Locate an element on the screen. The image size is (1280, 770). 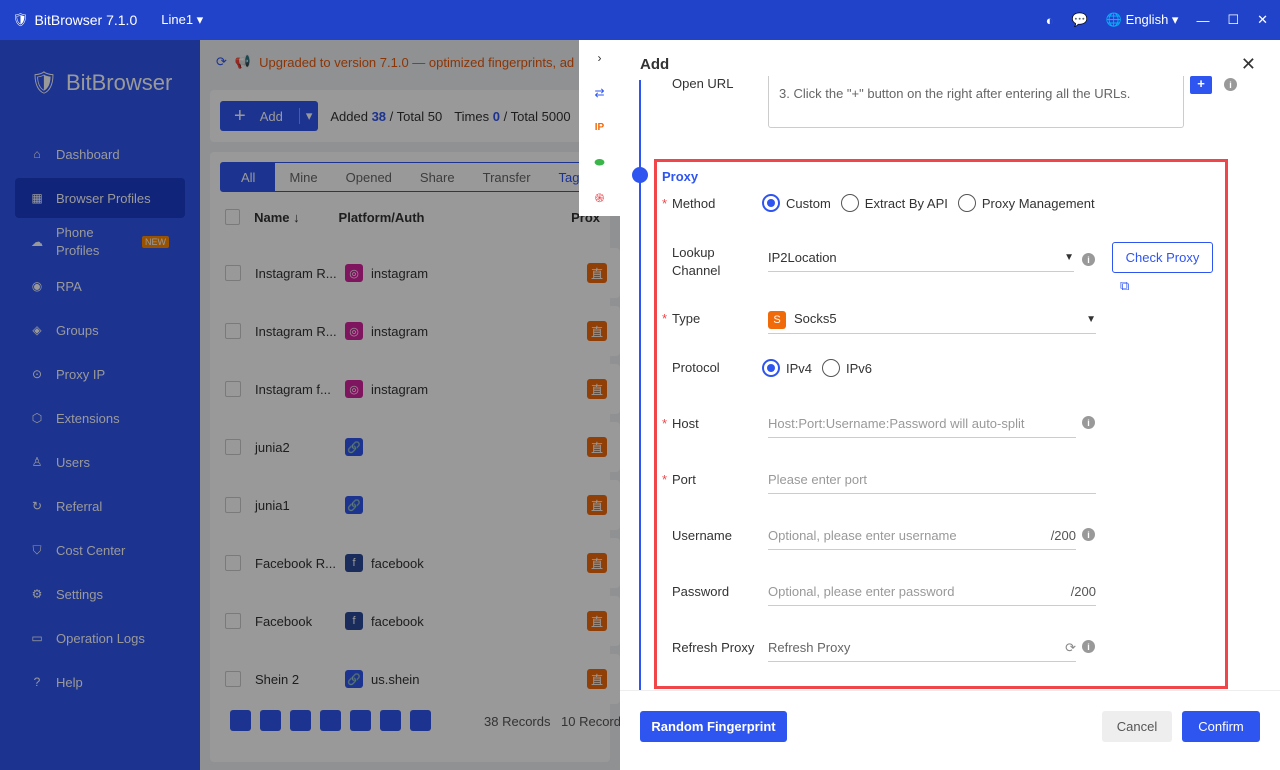
check-proxy-button: Check Proxy is located at coordinates (1162, 257).